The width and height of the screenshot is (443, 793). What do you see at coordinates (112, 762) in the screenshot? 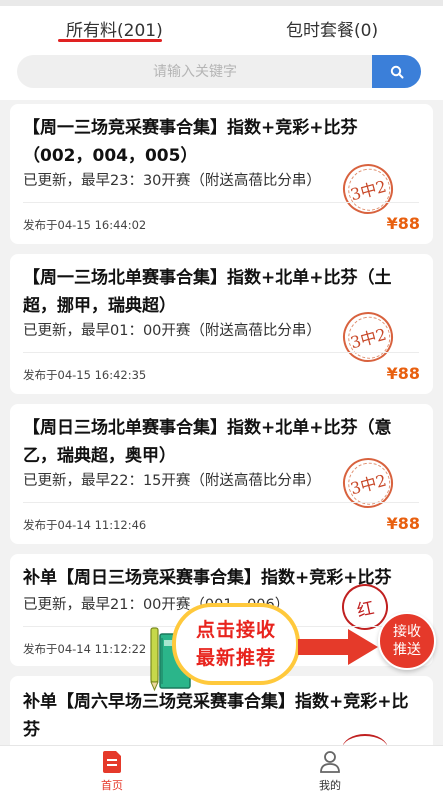
I see `document-icon` at bounding box center [112, 762].